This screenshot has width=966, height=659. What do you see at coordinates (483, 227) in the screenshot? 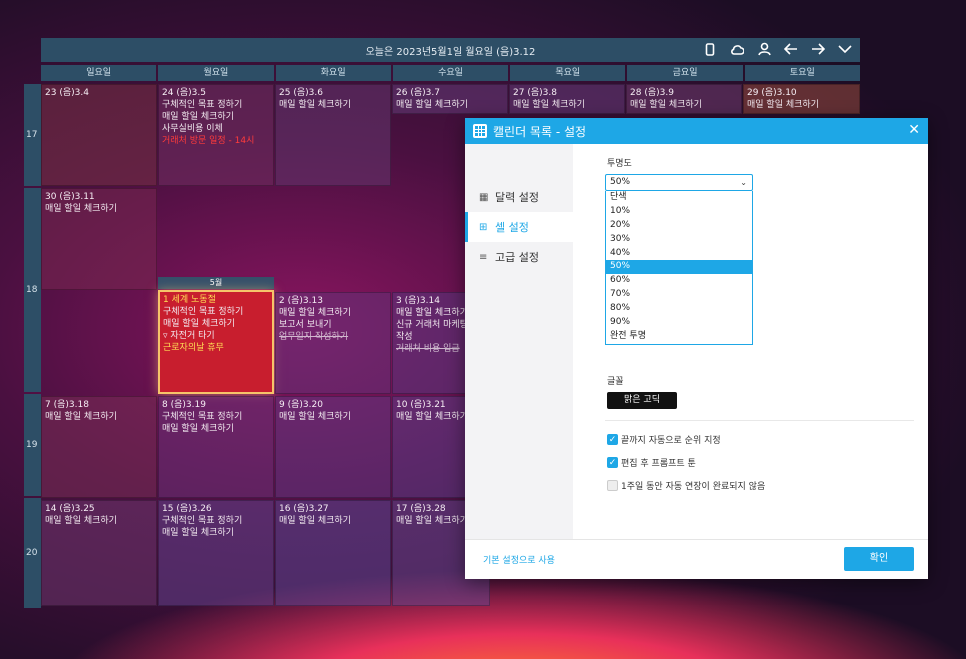
I see `grid-icon: ⊞` at bounding box center [483, 227].